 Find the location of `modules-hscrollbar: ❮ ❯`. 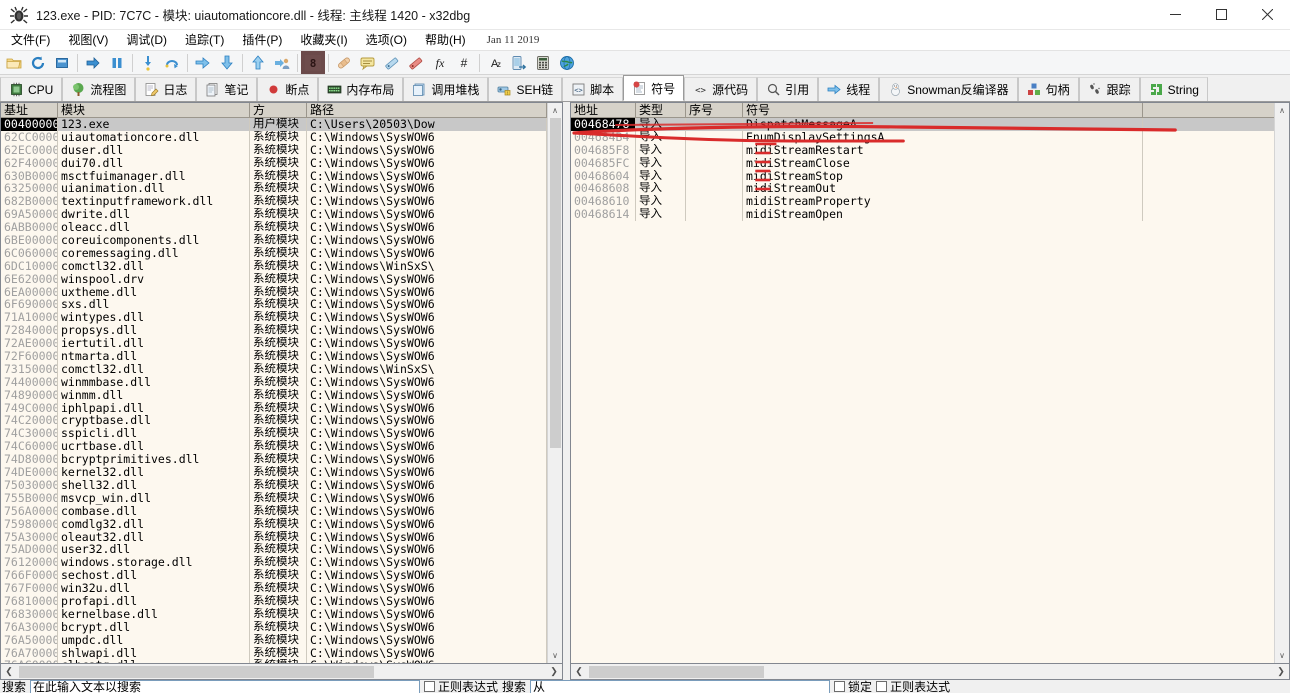

modules-hscrollbar: ❮ ❯ is located at coordinates (281, 672).